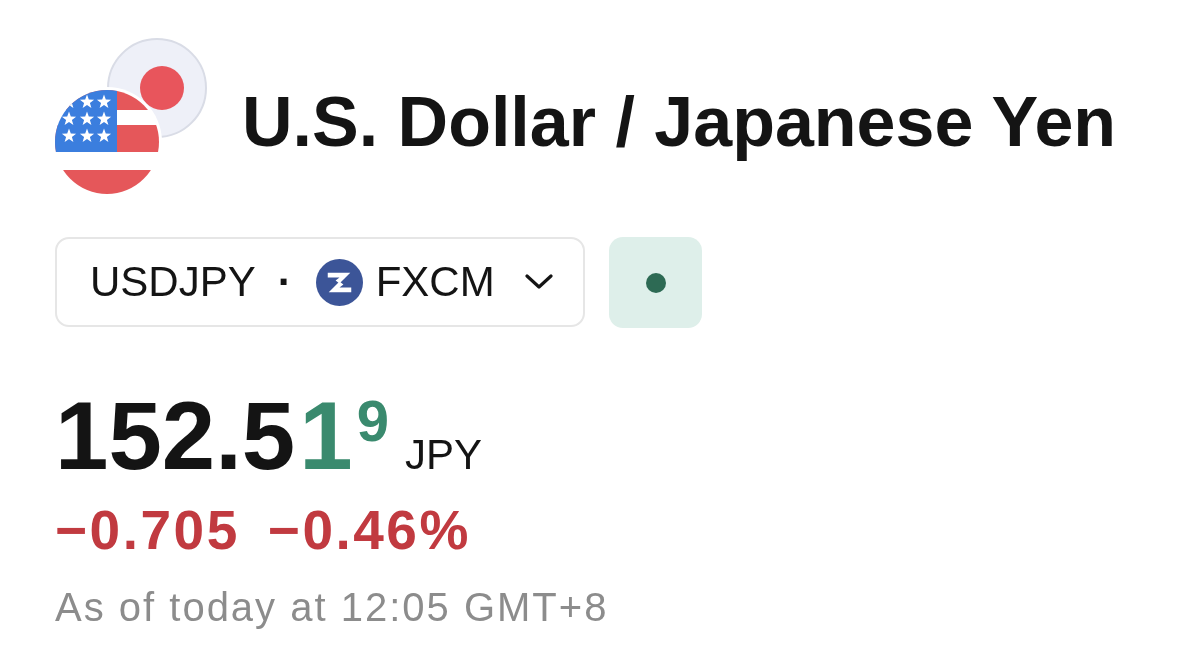 This screenshot has width=1200, height=667. I want to click on market-status-button, so click(655, 282).